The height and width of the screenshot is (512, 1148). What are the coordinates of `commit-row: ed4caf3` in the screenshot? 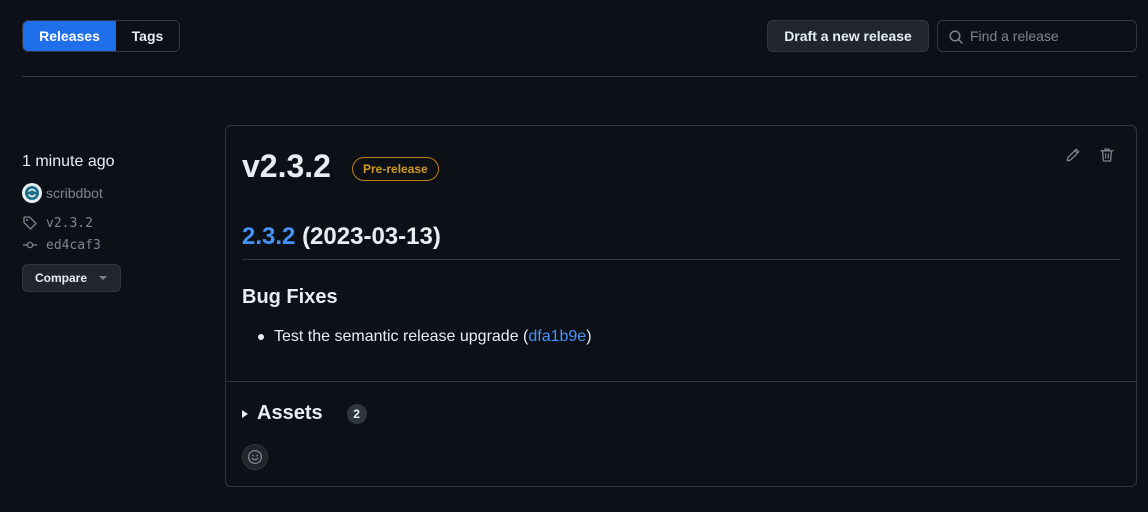 It's located at (112, 245).